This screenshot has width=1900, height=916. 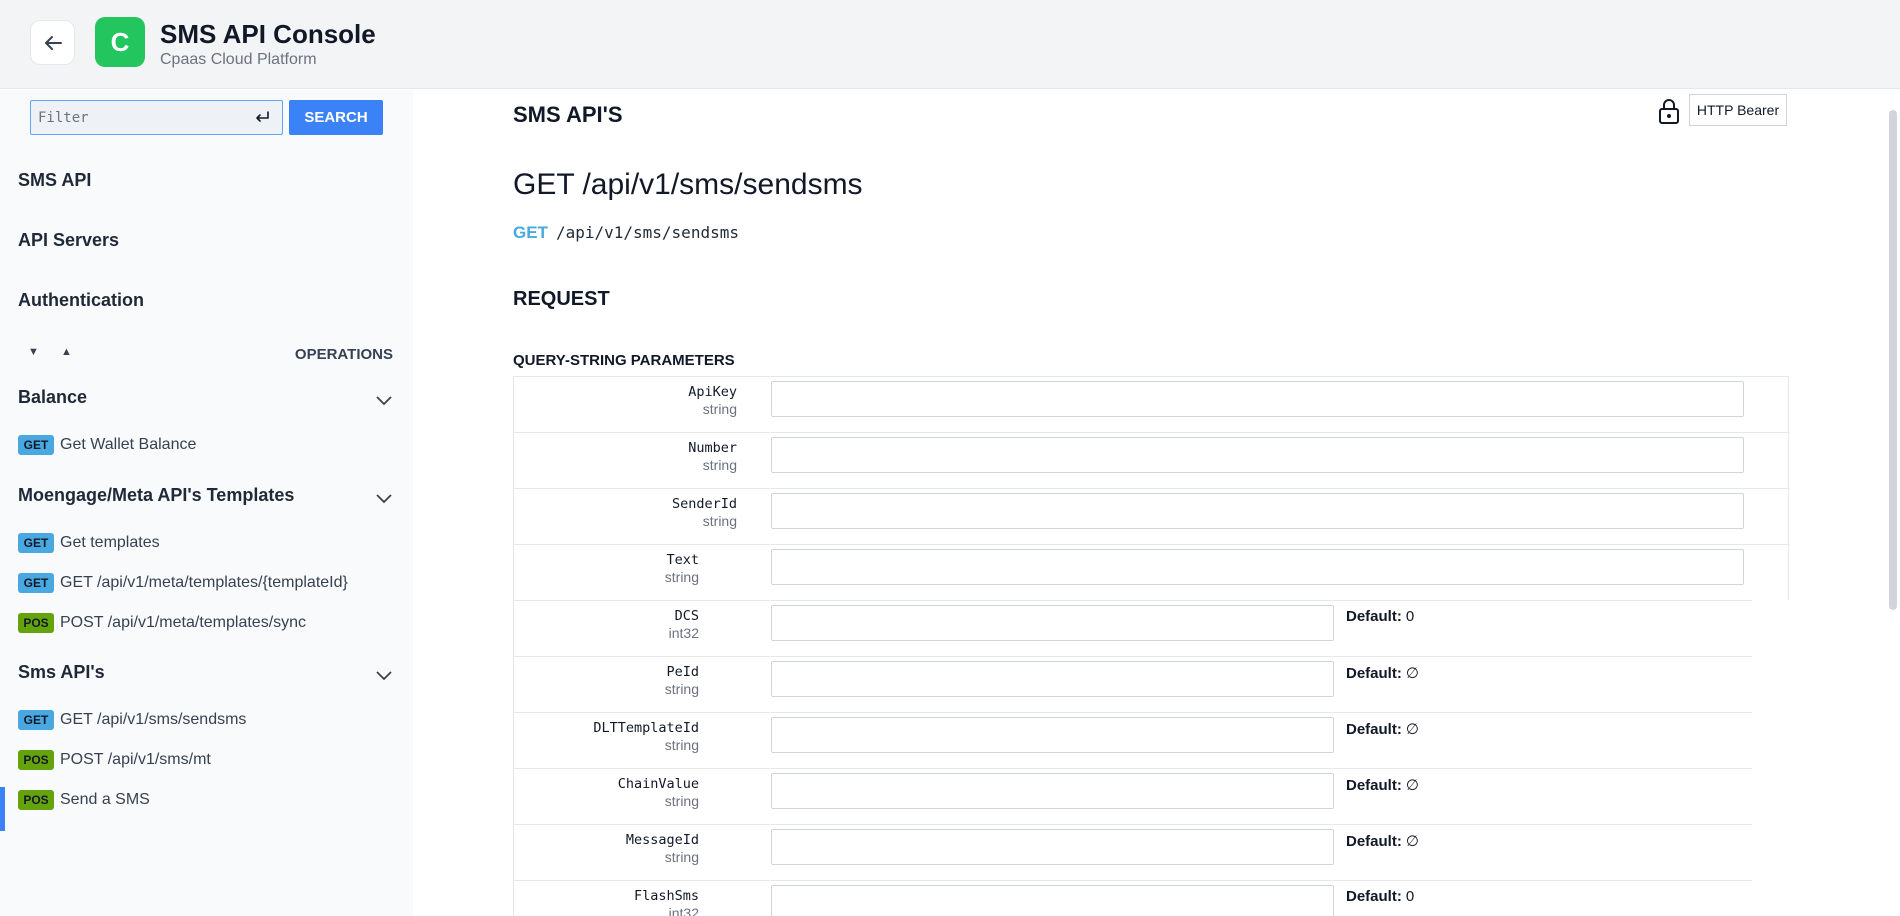 I want to click on param-row-chainvalue: ChainValue string Default: ∅, so click(x=1133, y=797).